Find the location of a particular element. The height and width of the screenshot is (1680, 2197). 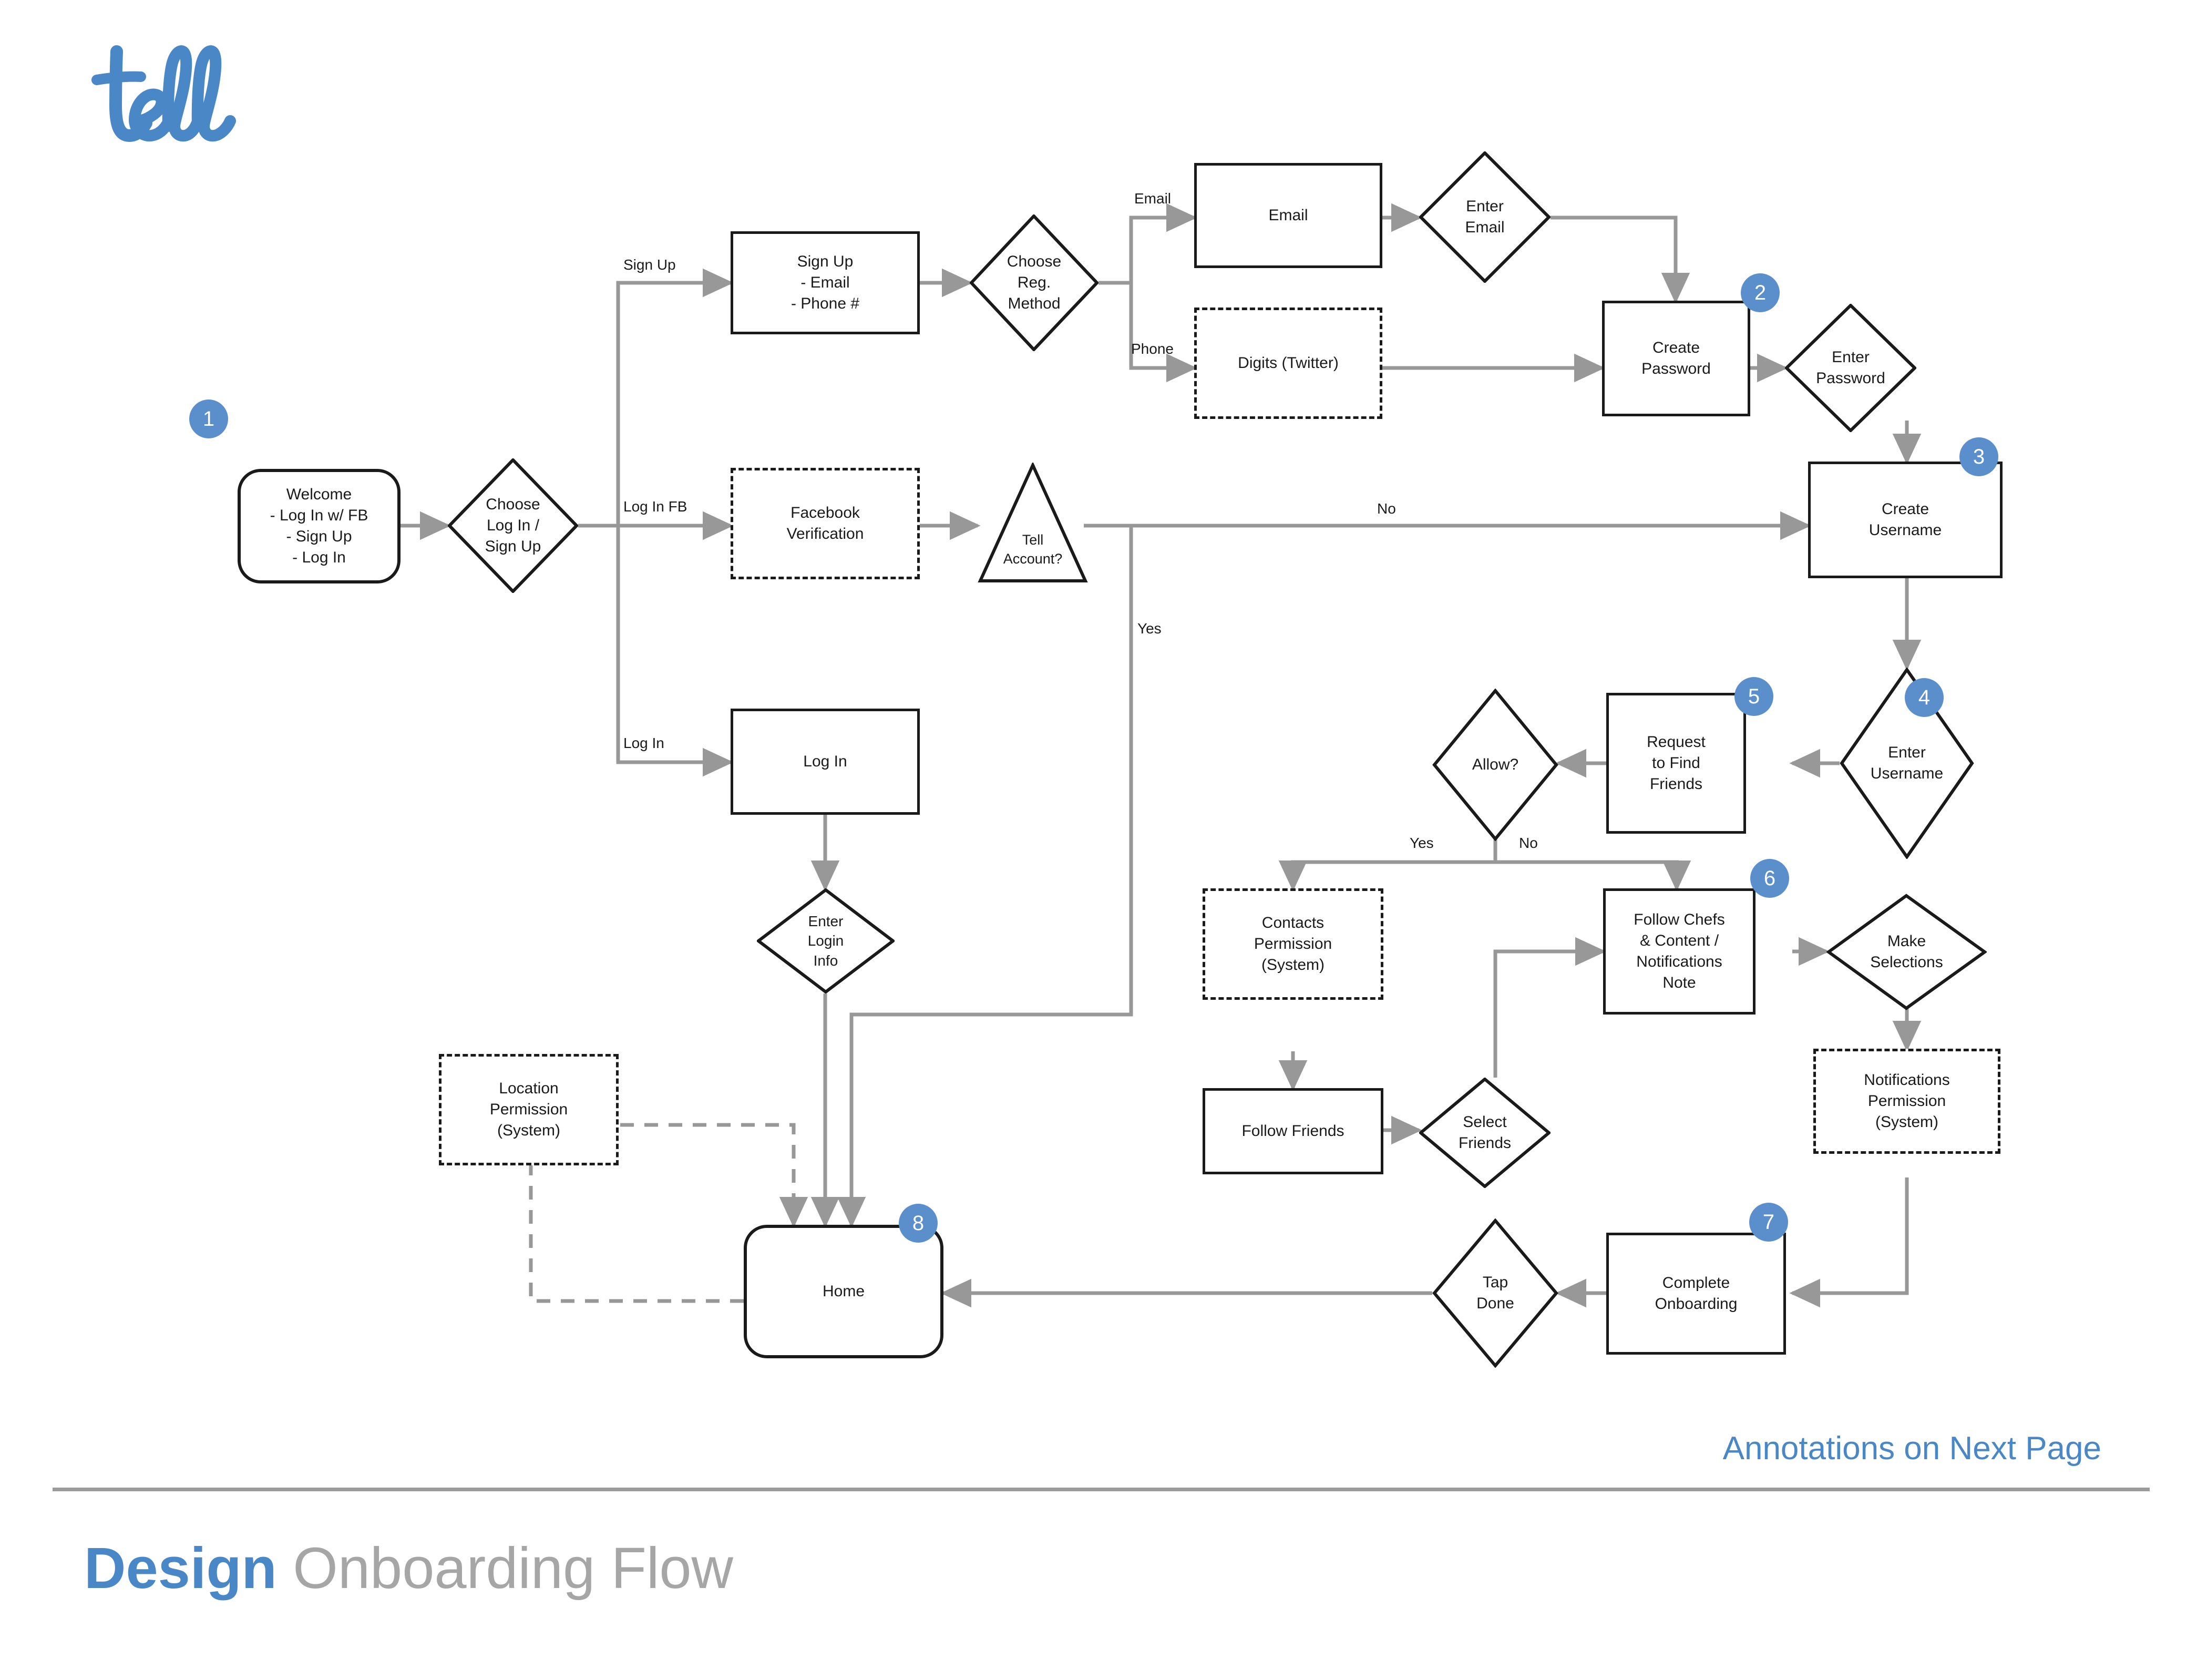

node-tap-done-label: Tap Done is located at coordinates (1495, 1293).